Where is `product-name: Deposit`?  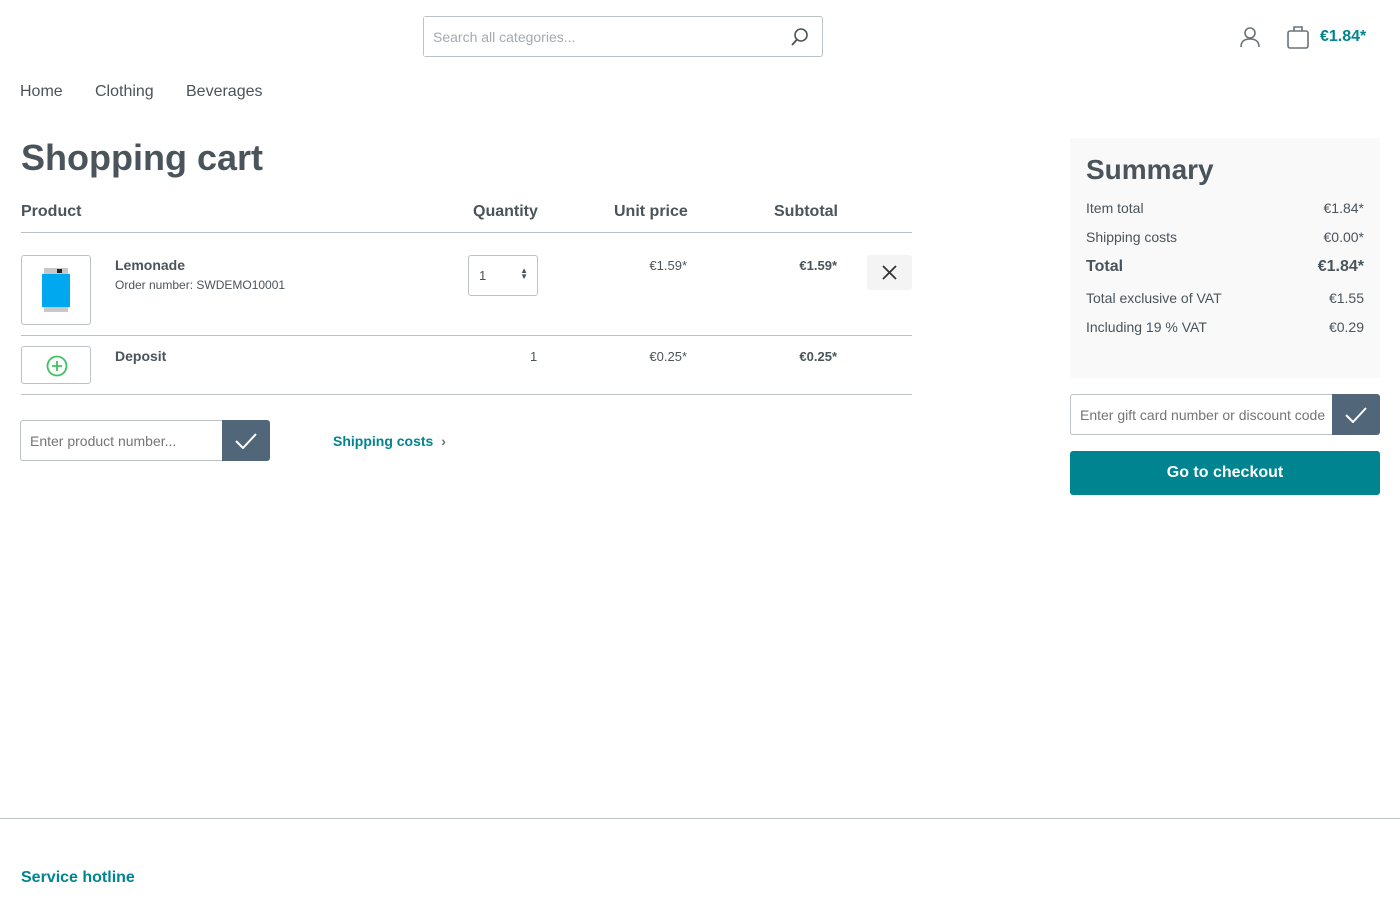
product-name: Deposit is located at coordinates (141, 356).